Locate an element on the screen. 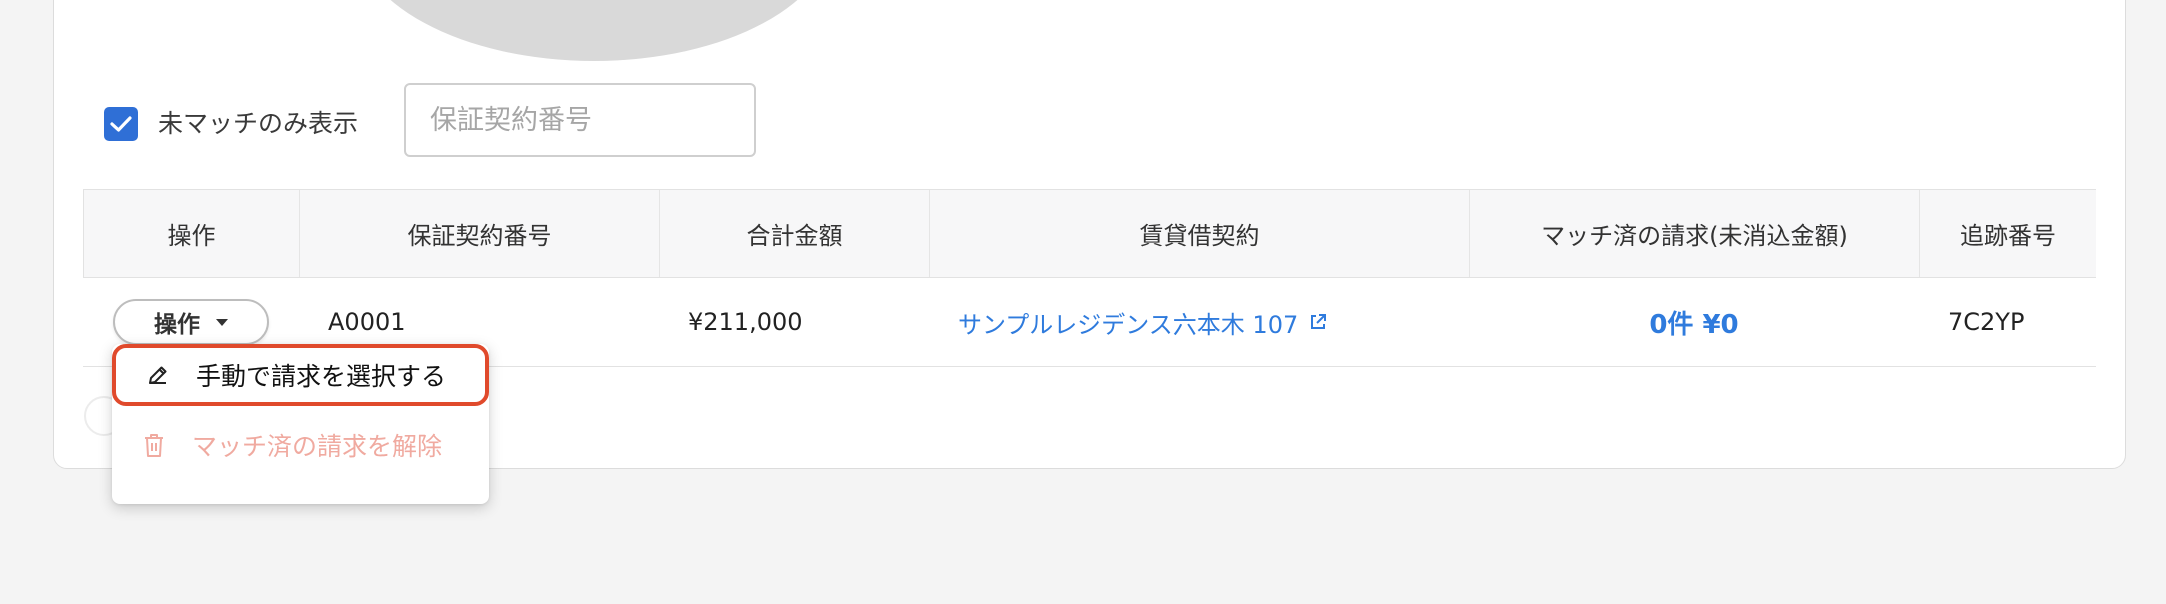 This screenshot has height=604, width=2166. rental-contract-link: サンプルレジデンス六本木 107 is located at coordinates (1143, 322).